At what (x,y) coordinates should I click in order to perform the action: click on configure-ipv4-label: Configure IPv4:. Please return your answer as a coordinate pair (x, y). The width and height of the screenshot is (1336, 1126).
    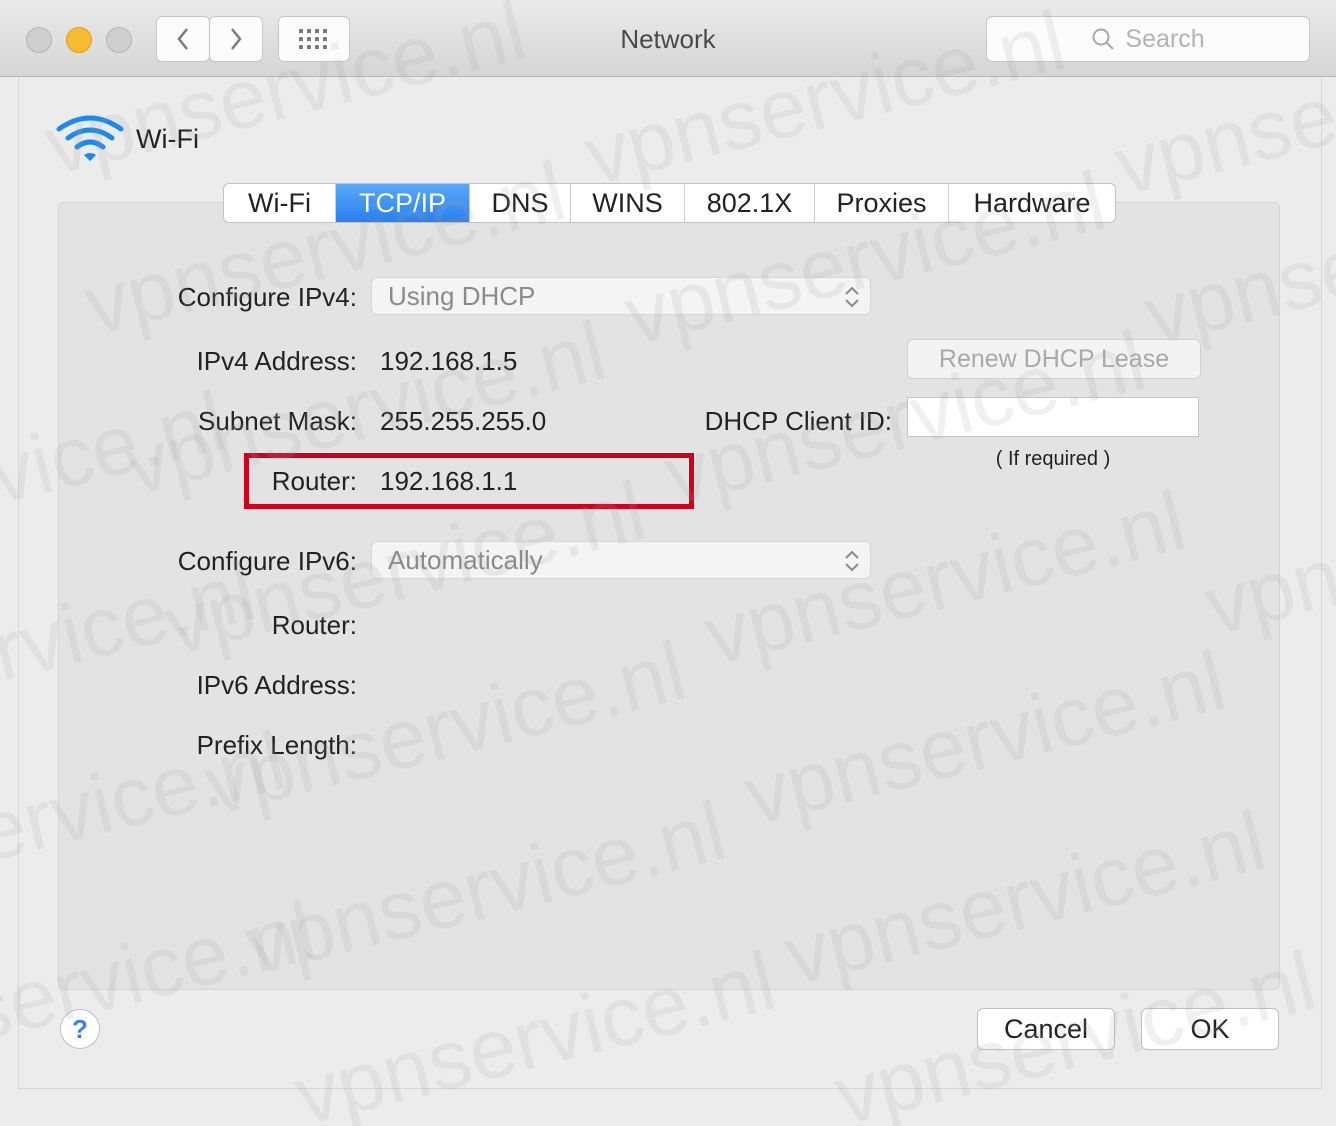
    Looking at the image, I should click on (267, 297).